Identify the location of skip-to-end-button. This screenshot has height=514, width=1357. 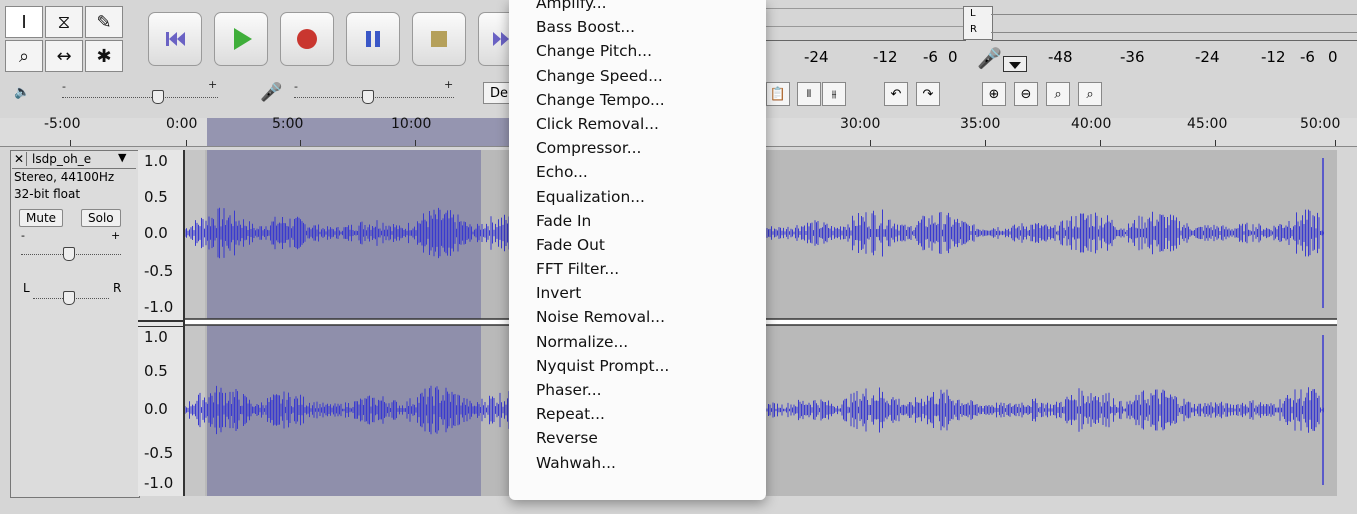
(493, 39).